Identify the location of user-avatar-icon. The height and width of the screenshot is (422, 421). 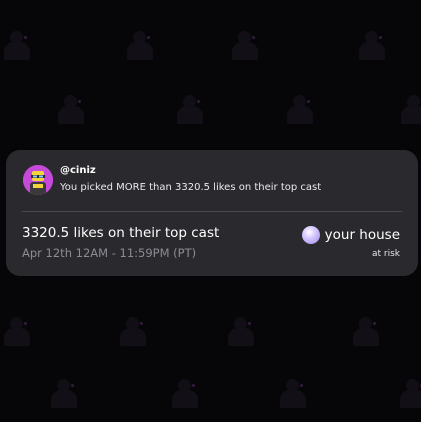
(38, 180).